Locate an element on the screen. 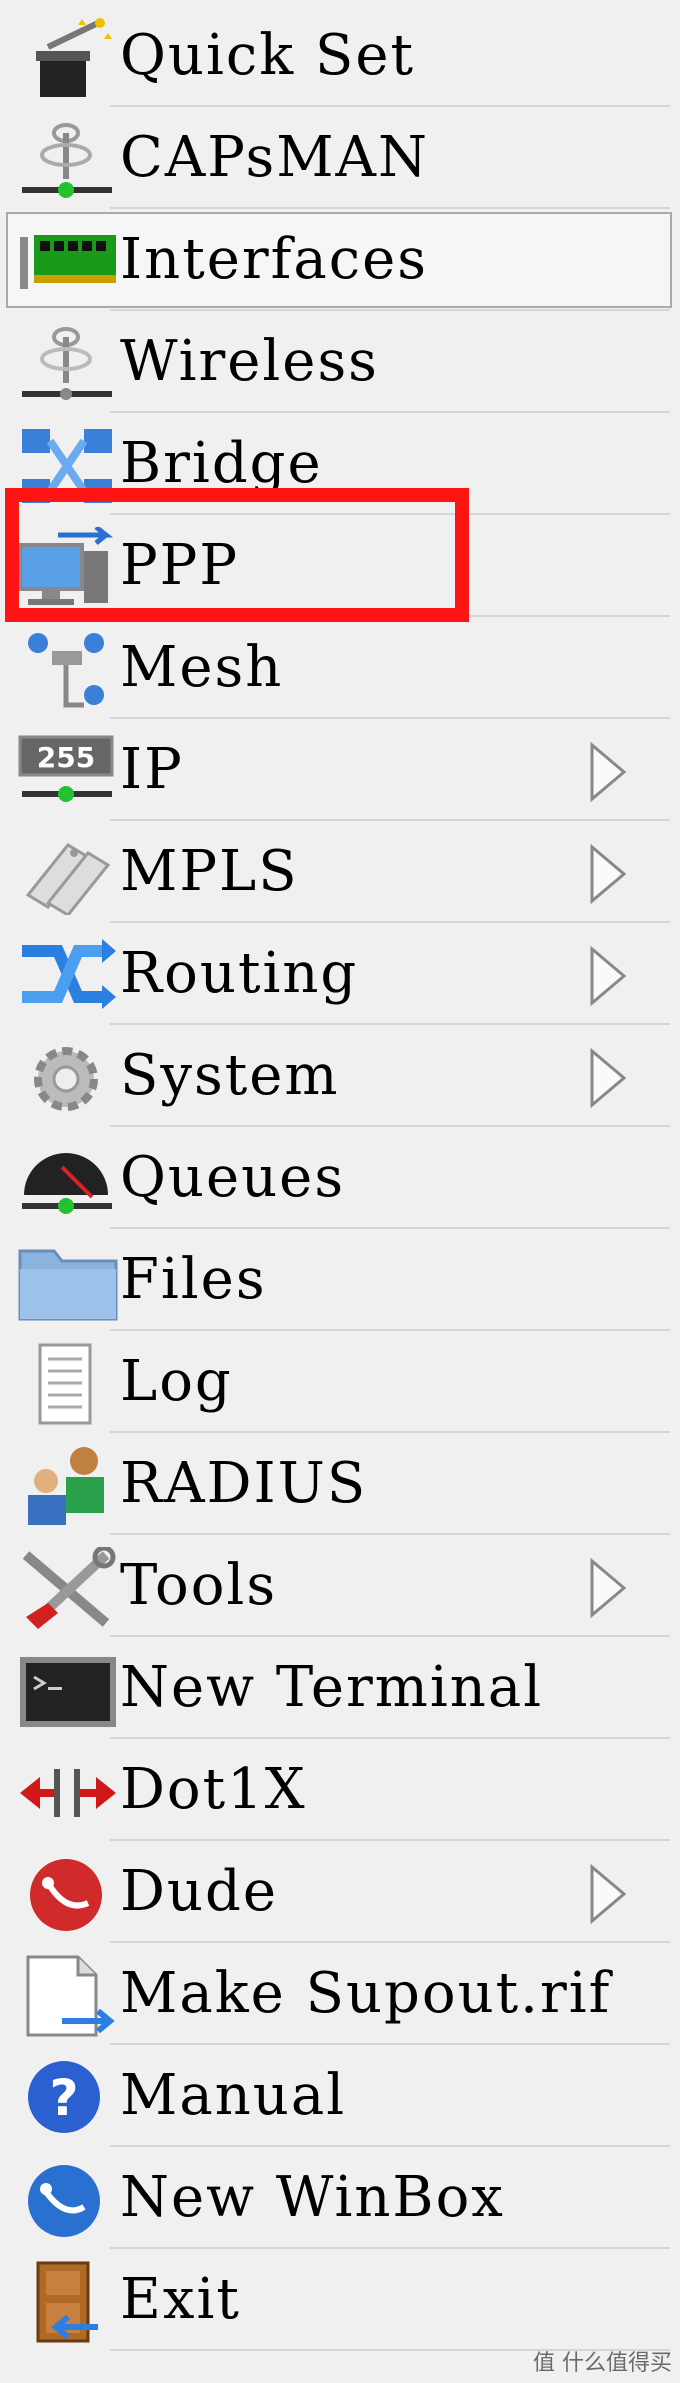 The image size is (680, 2383). menu-item-label: System is located at coordinates (230, 1075).